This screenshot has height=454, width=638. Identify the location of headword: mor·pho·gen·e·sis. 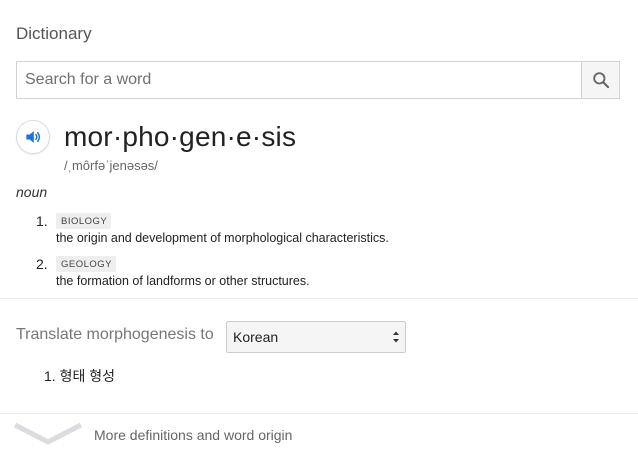
(180, 136).